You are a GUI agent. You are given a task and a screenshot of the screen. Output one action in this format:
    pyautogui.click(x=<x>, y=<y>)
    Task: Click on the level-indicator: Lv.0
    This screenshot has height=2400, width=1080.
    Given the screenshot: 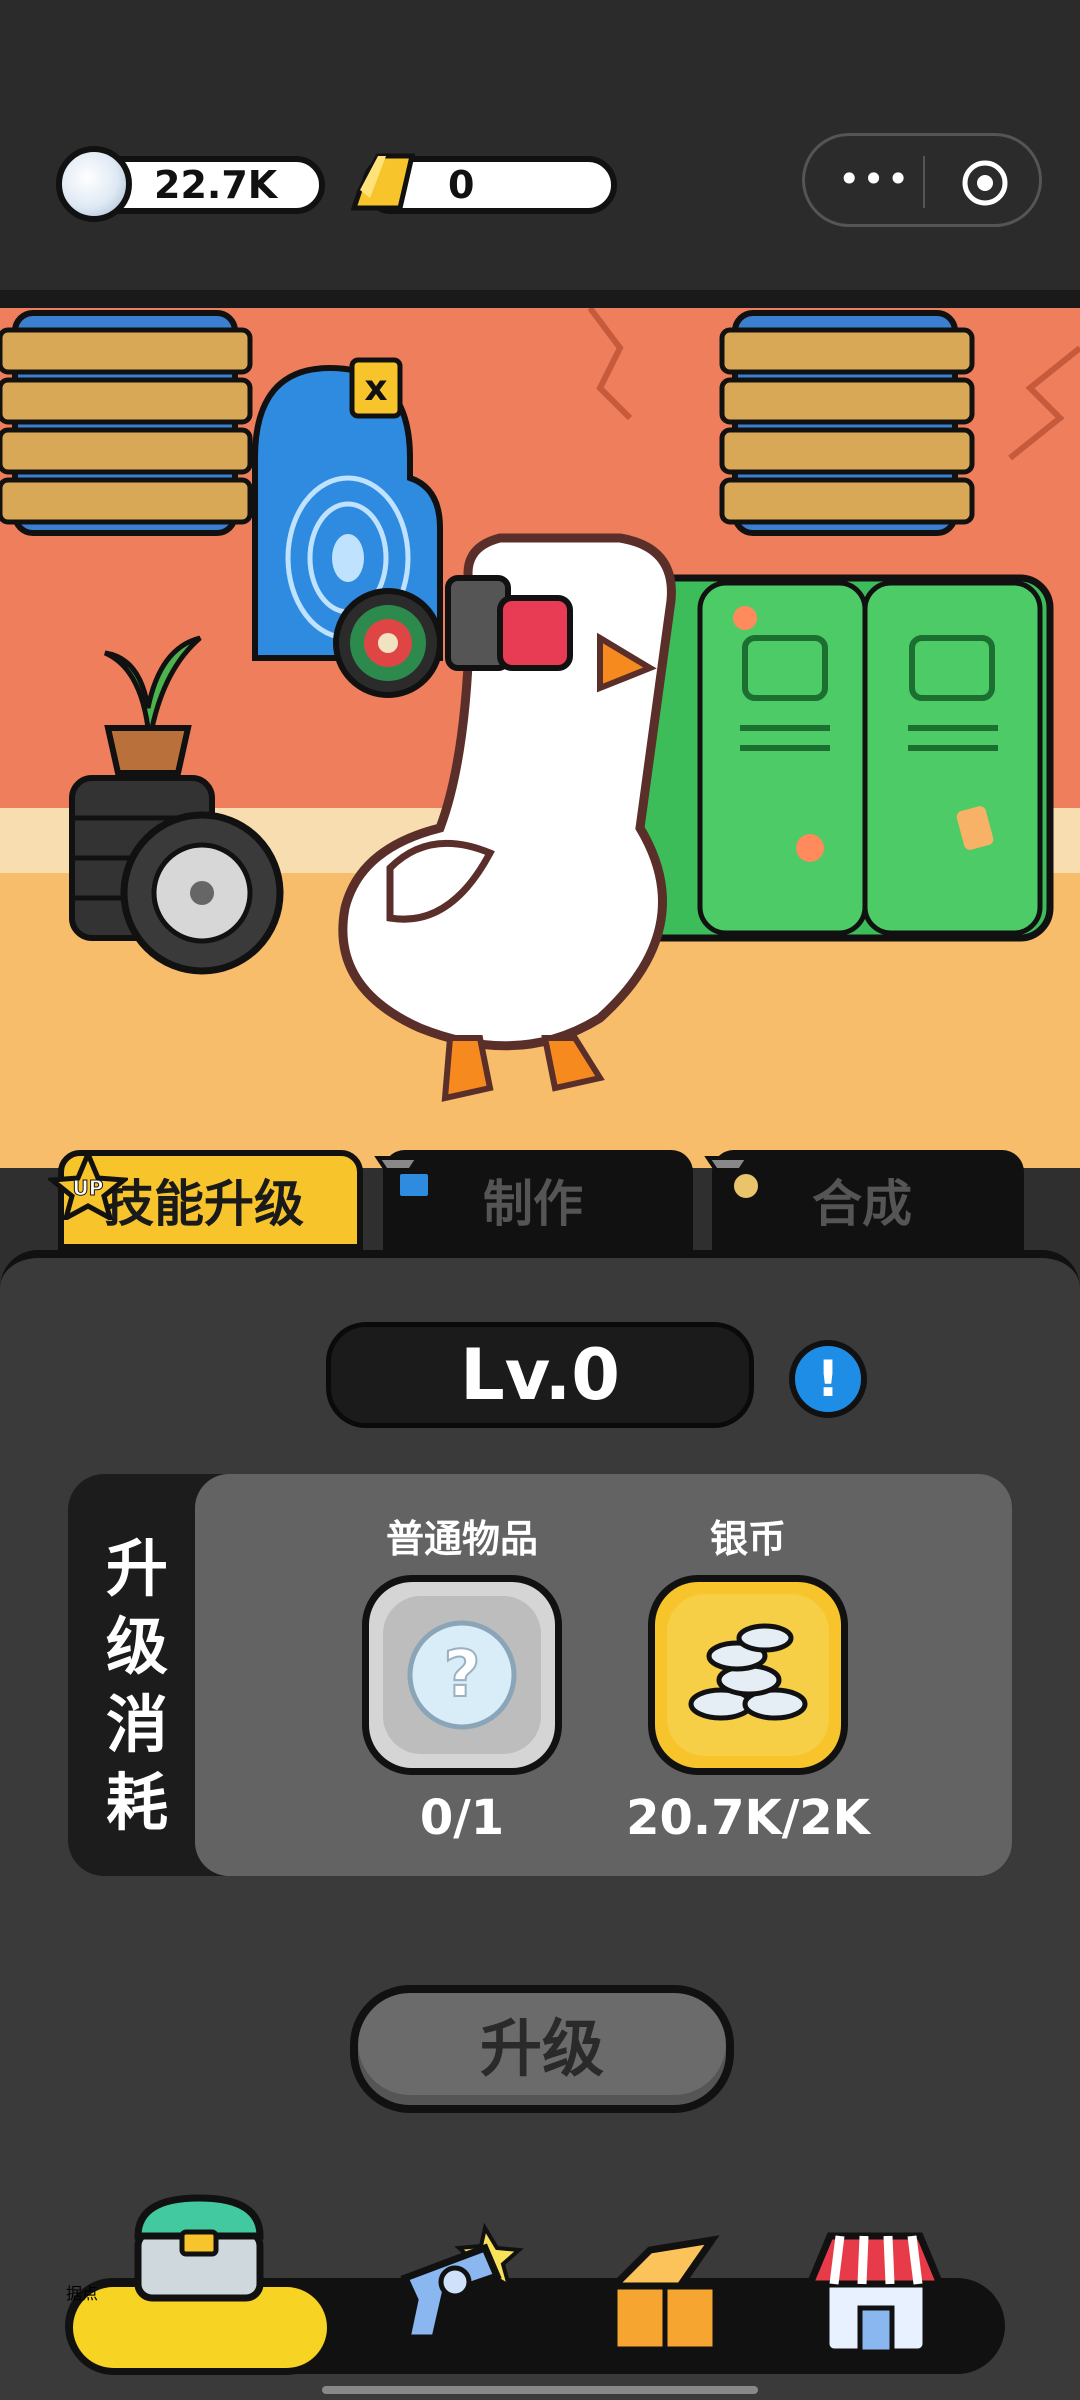 What is the action you would take?
    pyautogui.click(x=540, y=1375)
    